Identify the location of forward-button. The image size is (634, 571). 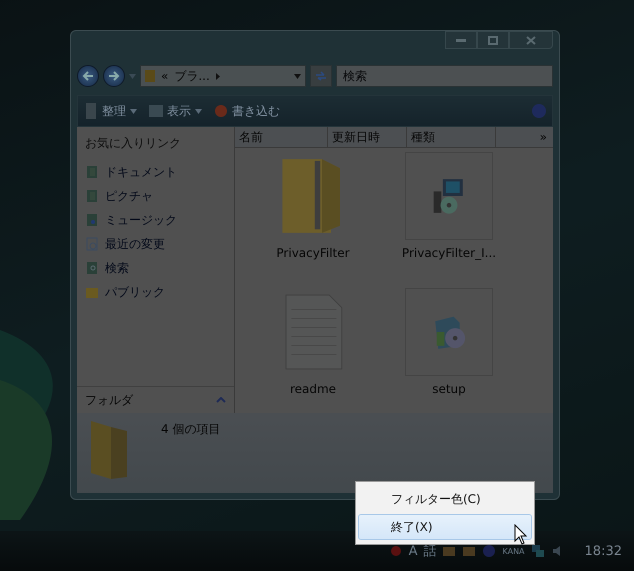
(114, 76).